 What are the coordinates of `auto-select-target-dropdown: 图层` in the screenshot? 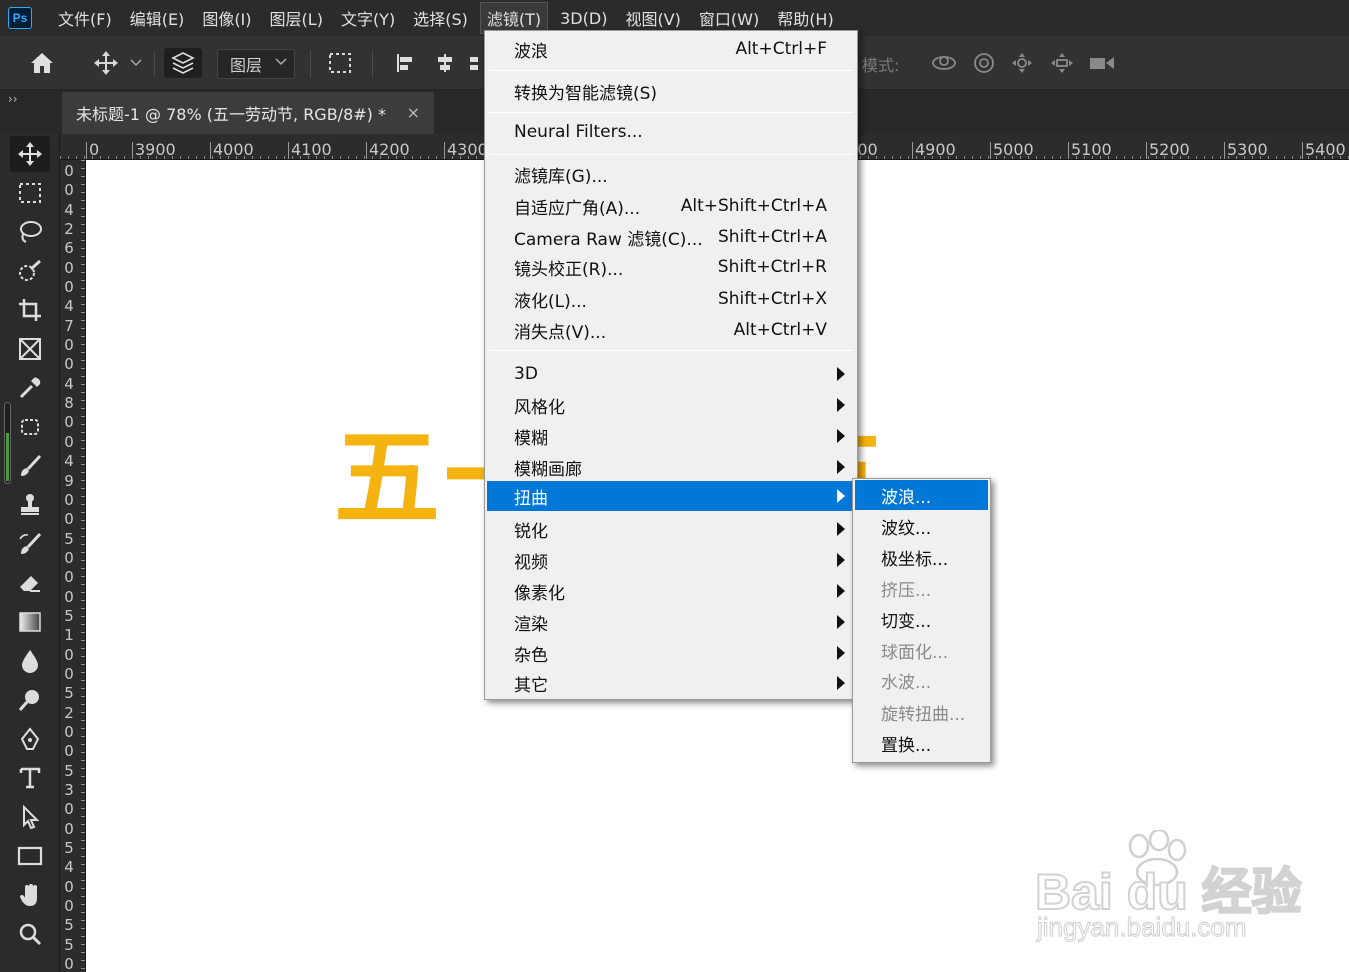 It's located at (256, 64).